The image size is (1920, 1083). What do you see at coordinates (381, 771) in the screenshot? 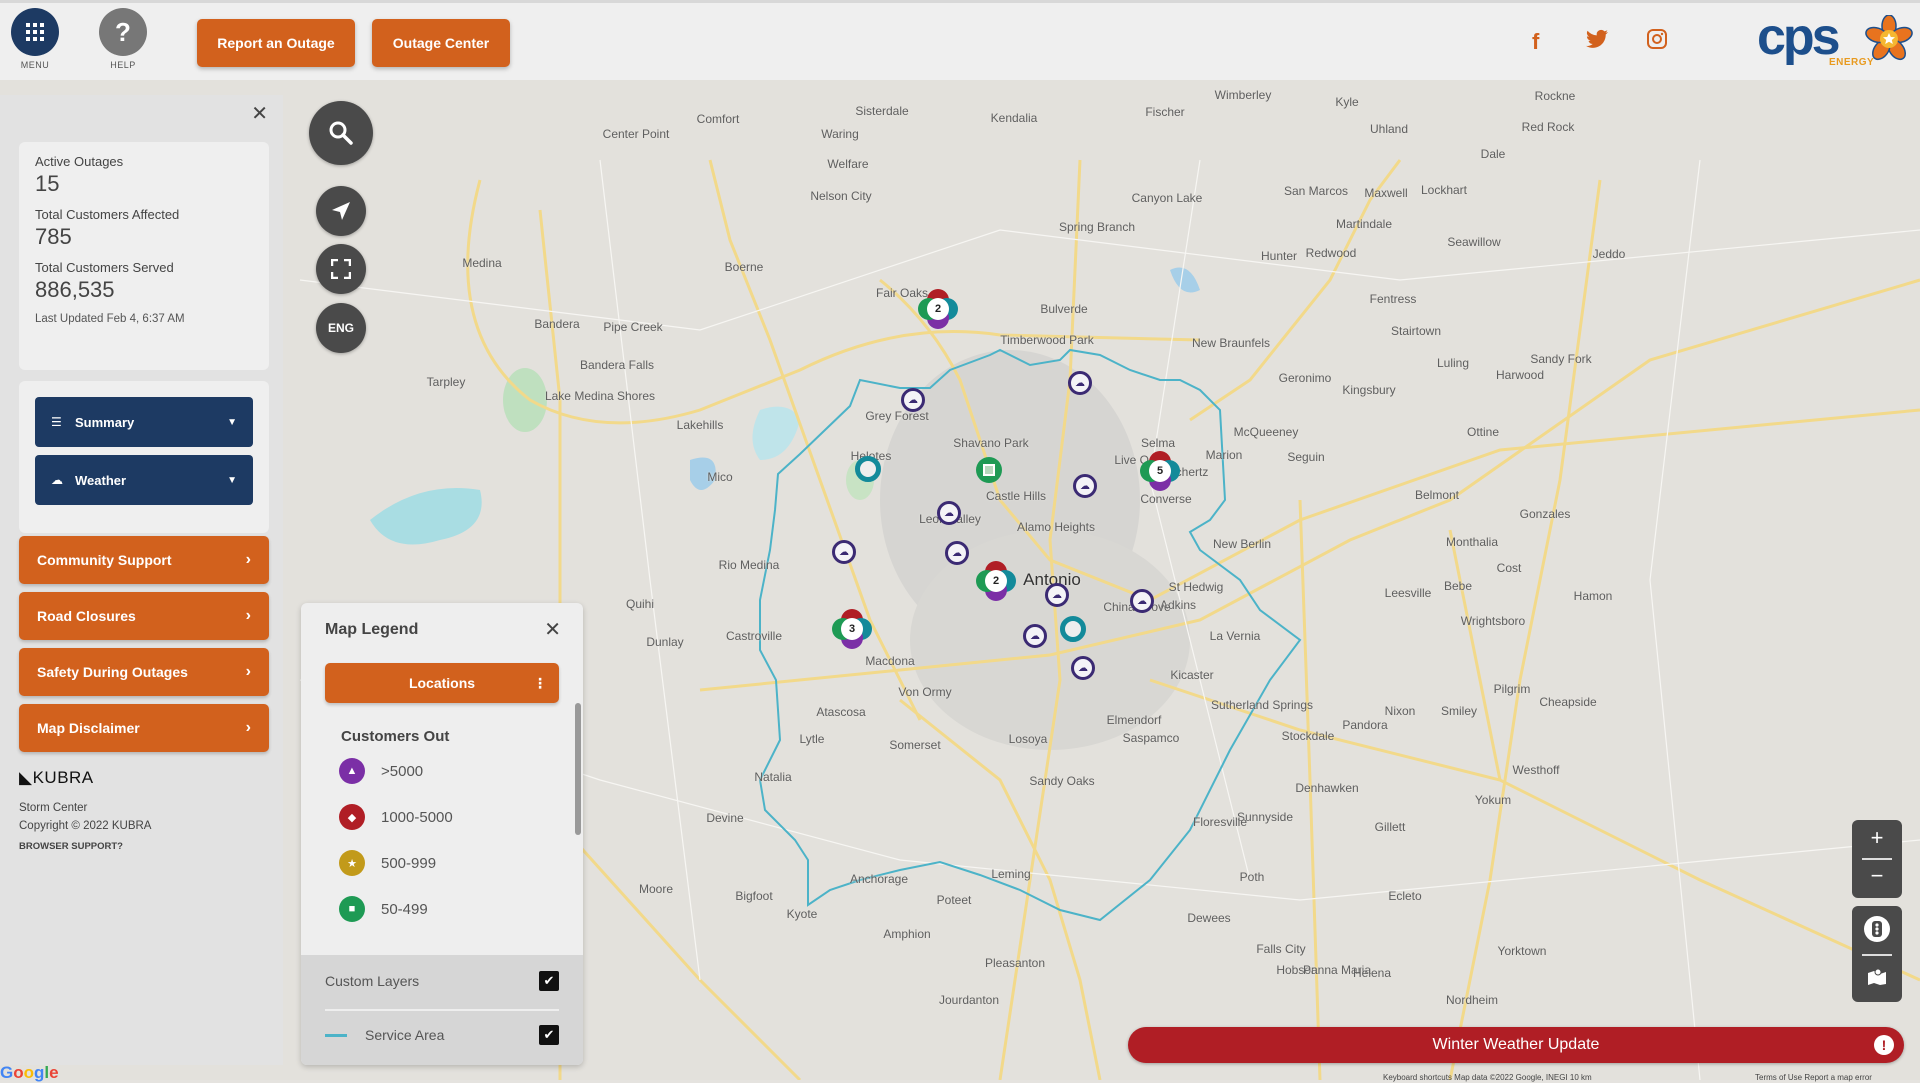
I see `legend-item-over-5000: ▲ >5000` at bounding box center [381, 771].